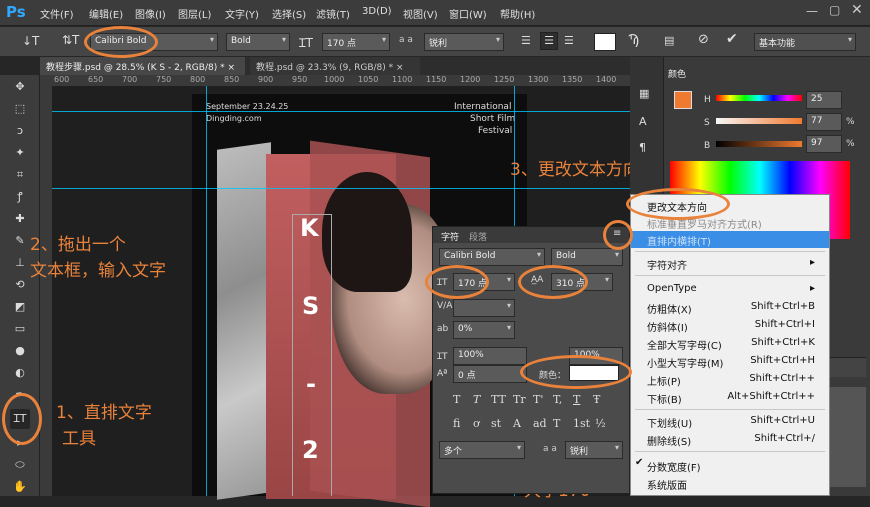  What do you see at coordinates (538, 399) in the screenshot?
I see `superscript-button: T'` at bounding box center [538, 399].